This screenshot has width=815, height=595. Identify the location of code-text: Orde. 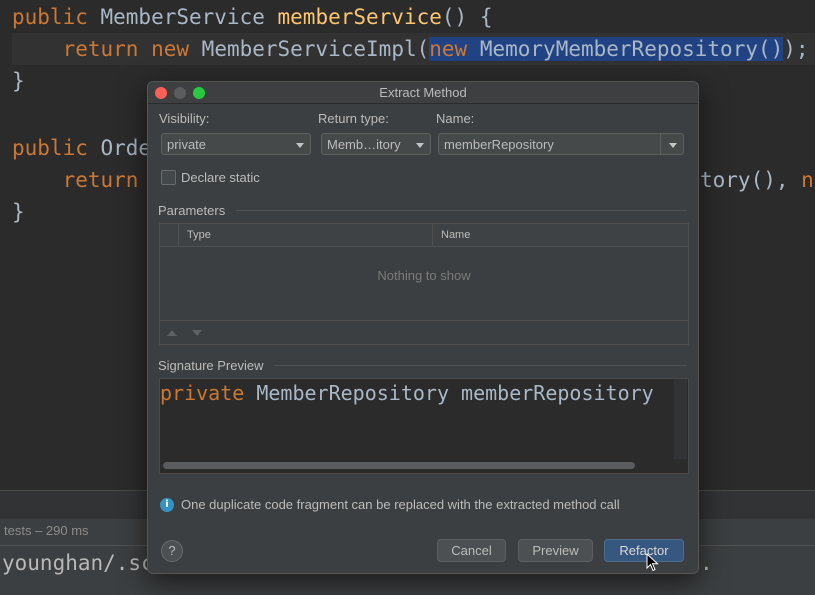
(119, 148).